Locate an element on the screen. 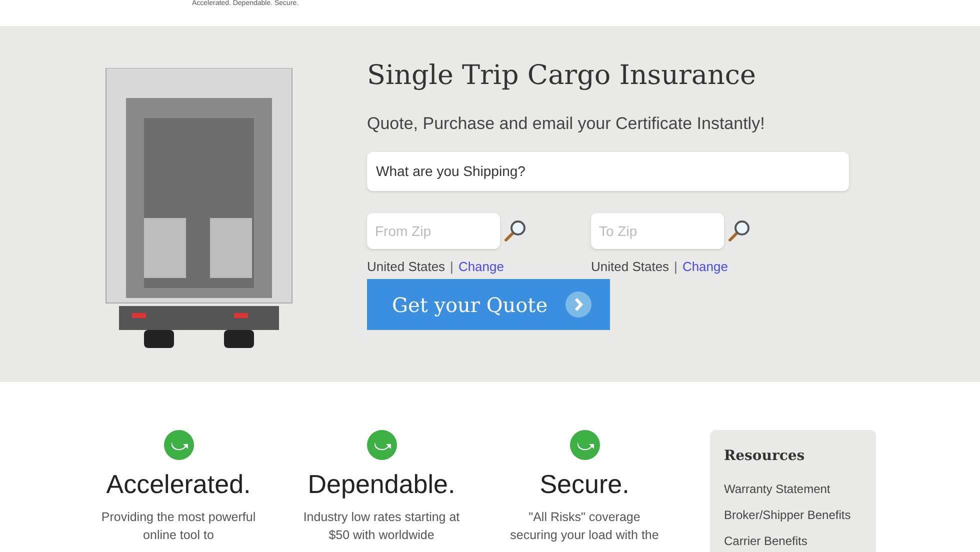  resource-link: Carrier Benefits is located at coordinates (793, 541).